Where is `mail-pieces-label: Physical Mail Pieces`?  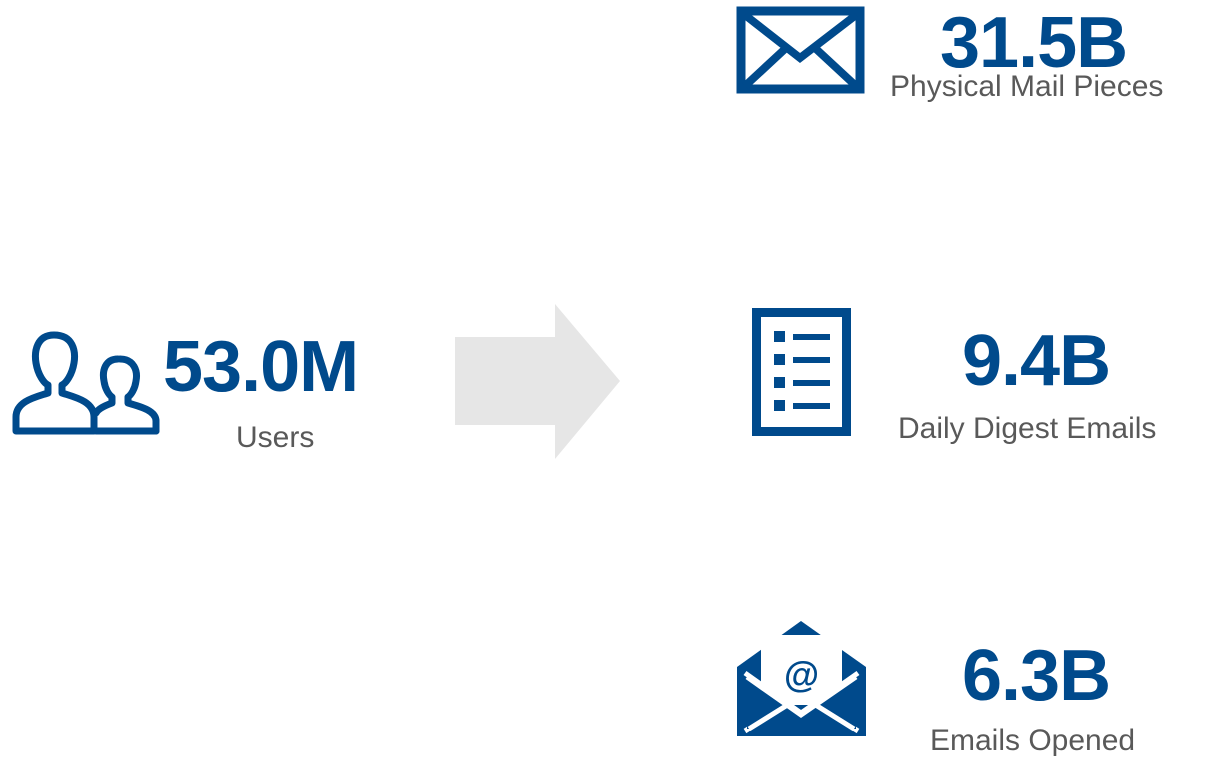 mail-pieces-label: Physical Mail Pieces is located at coordinates (1027, 86).